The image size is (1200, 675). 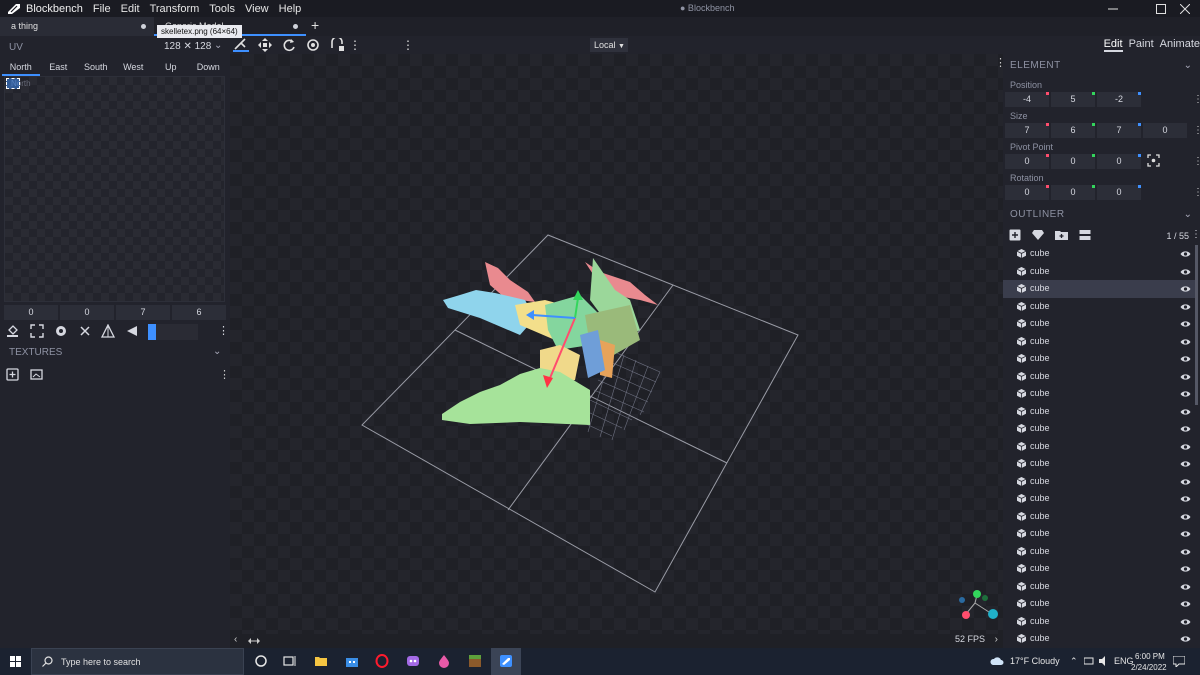 What do you see at coordinates (199, 312) in the screenshot?
I see `uv-value-v2: 6` at bounding box center [199, 312].